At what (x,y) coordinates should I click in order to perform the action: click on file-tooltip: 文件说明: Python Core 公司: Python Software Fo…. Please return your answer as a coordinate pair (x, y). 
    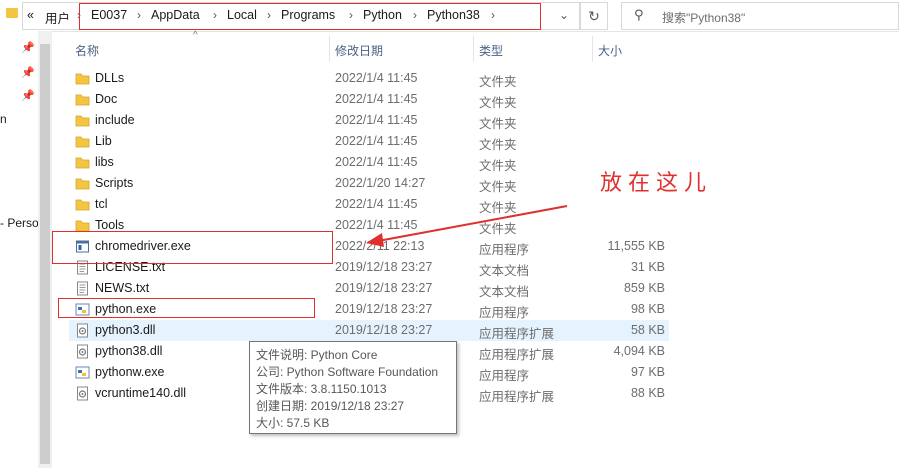
    Looking at the image, I should click on (353, 387).